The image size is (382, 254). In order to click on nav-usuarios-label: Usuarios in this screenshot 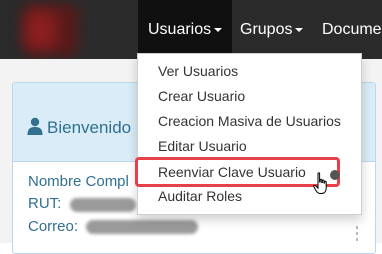, I will do `click(180, 29)`.